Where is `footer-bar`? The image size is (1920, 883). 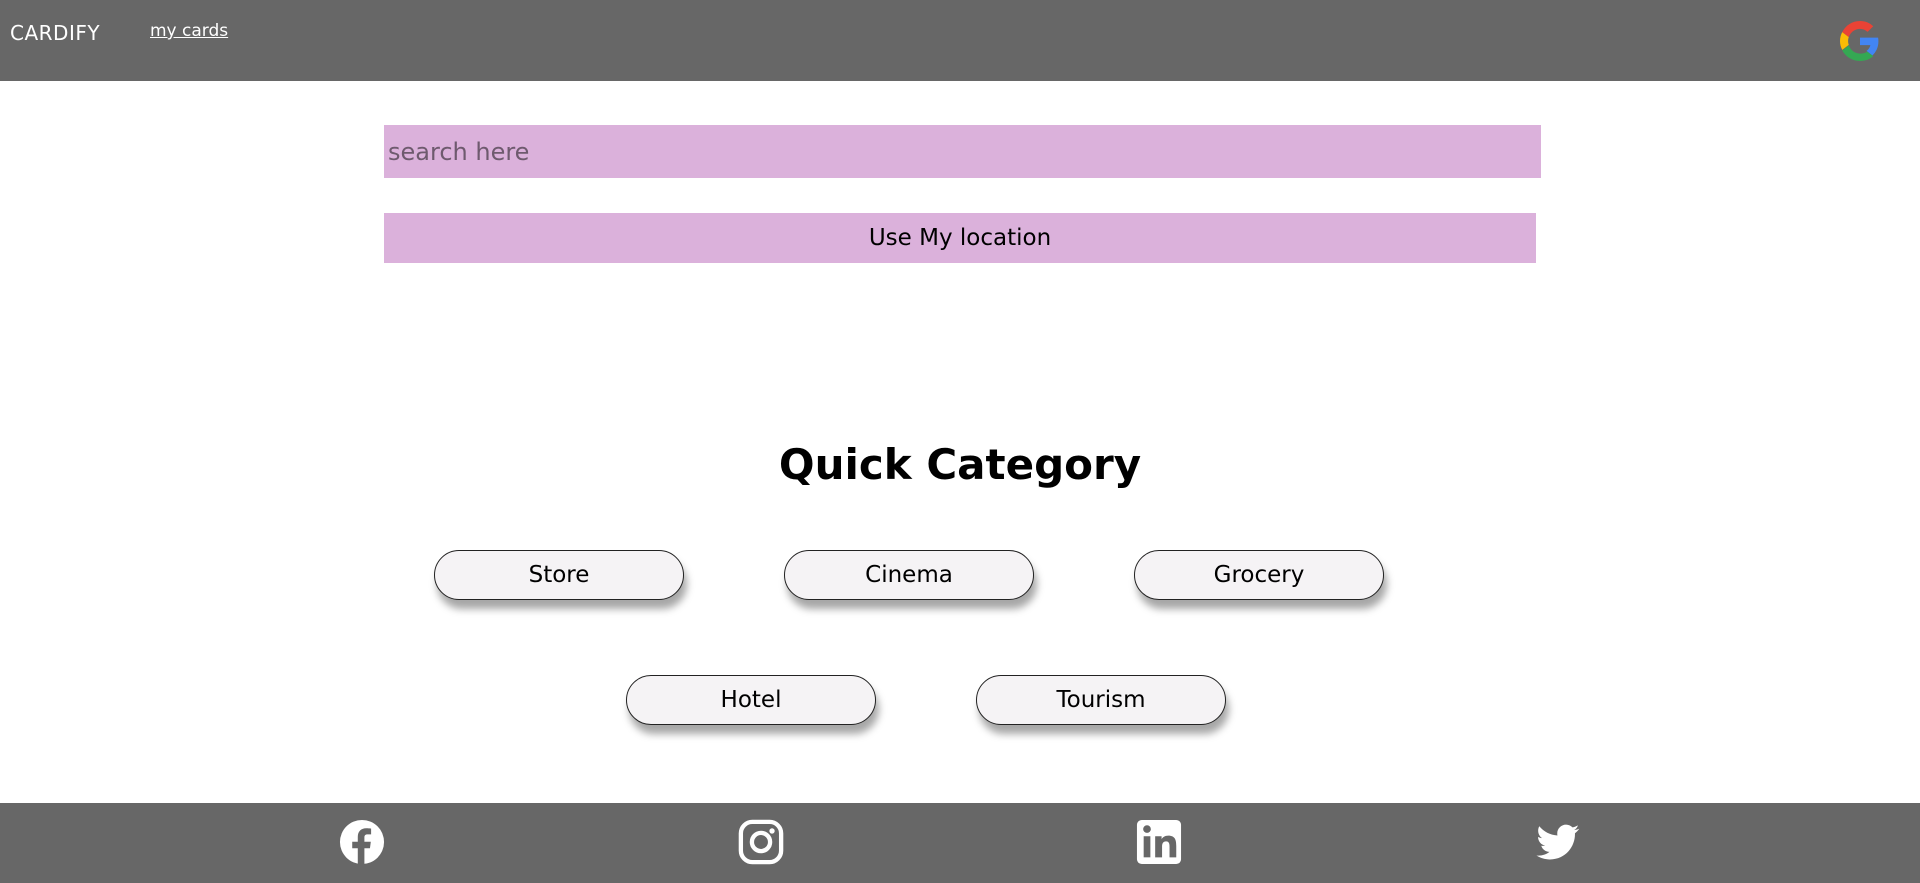 footer-bar is located at coordinates (960, 843).